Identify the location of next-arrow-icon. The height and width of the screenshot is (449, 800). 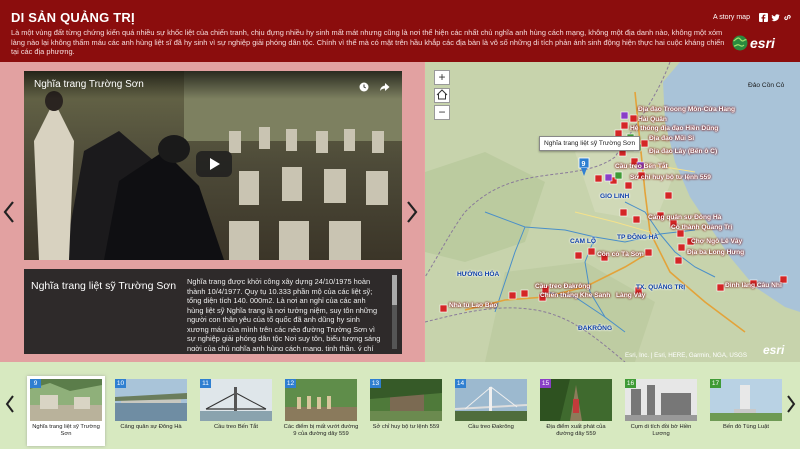
(412, 212).